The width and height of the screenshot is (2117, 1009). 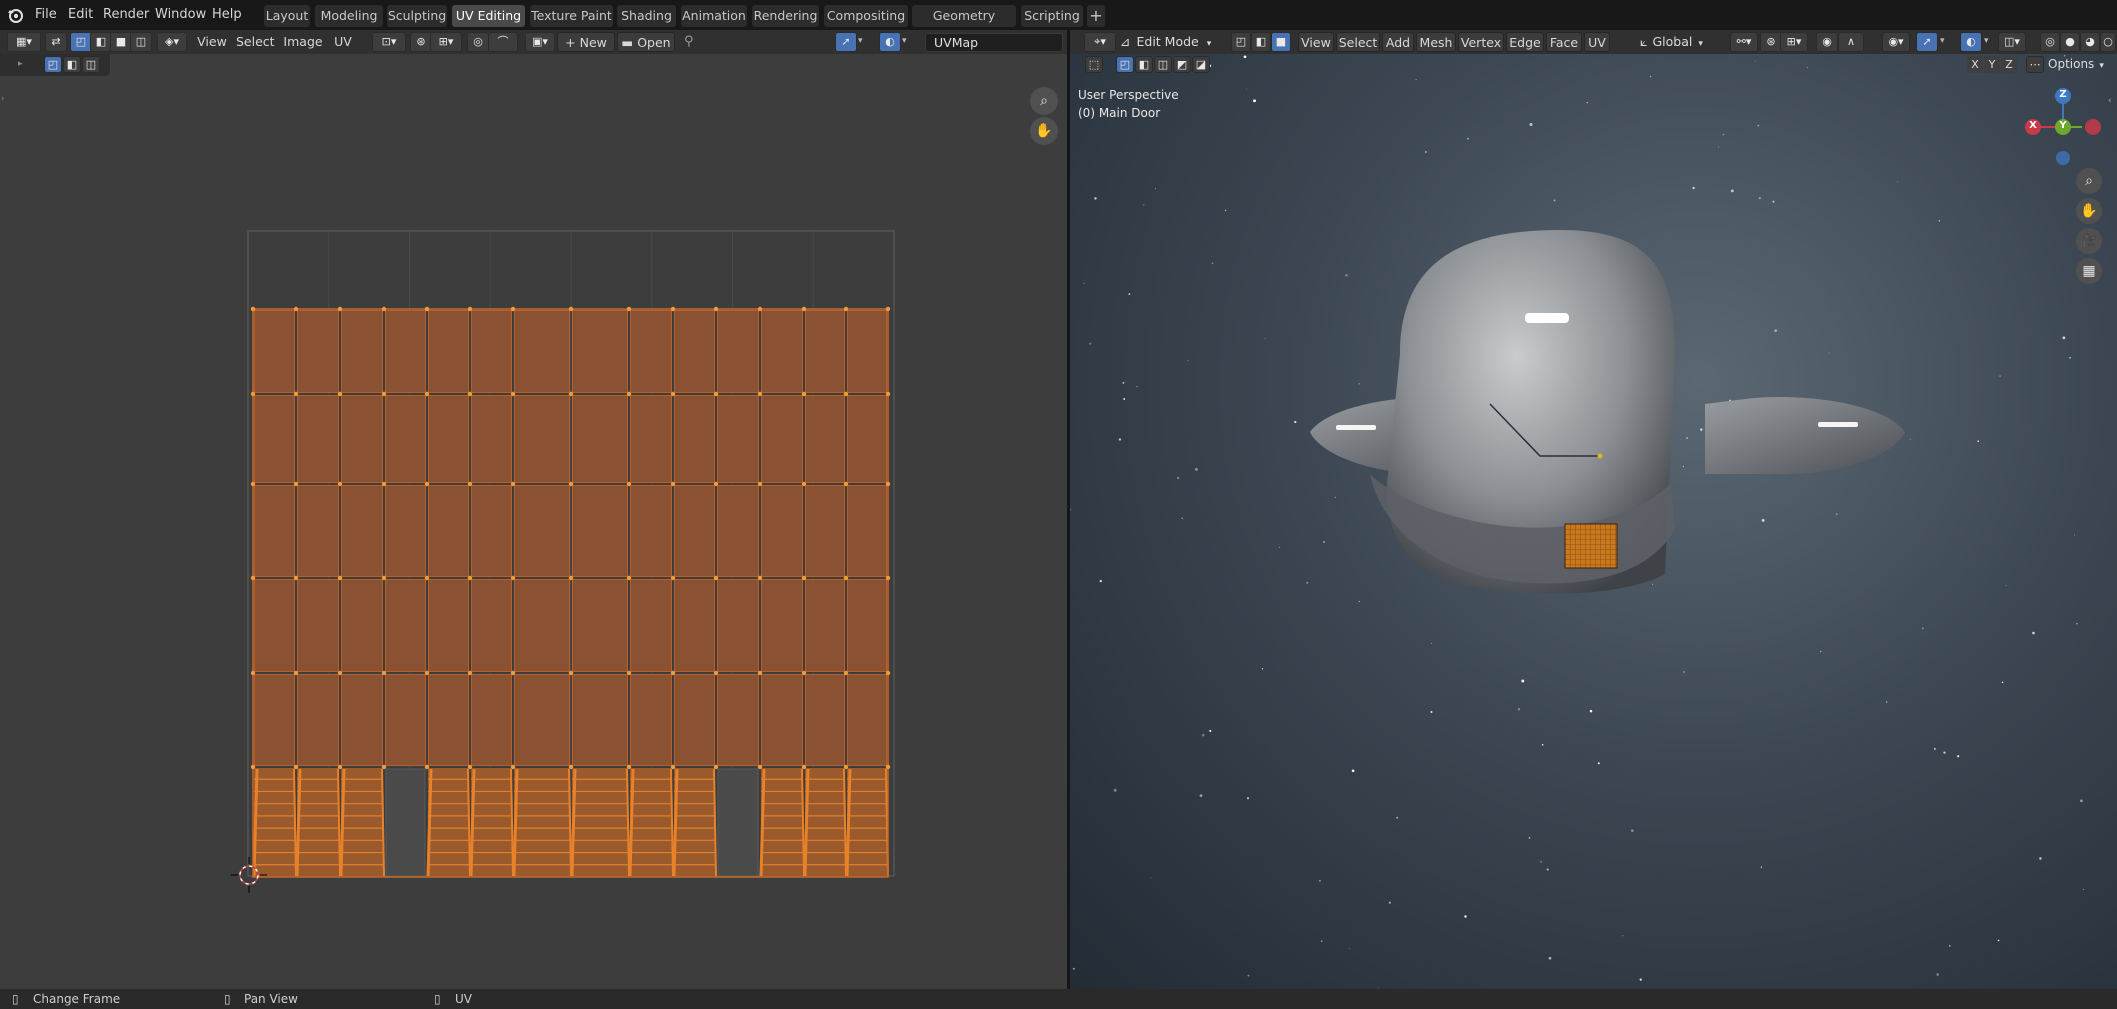 What do you see at coordinates (488, 16) in the screenshot?
I see `tab-uv-editing: UV Editing` at bounding box center [488, 16].